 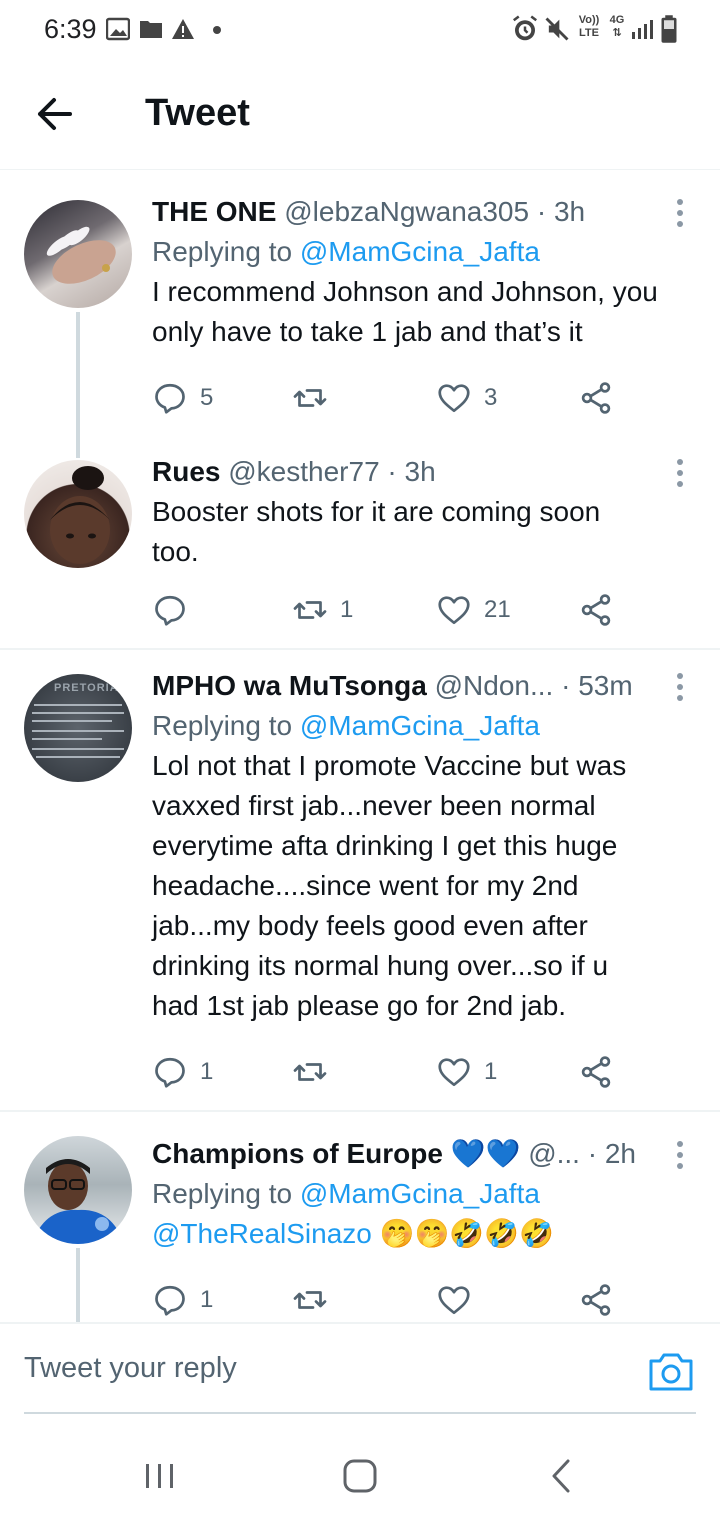 What do you see at coordinates (405, 291) in the screenshot?
I see `tweet-text-line: I recommend Johnson and Johnson, you` at bounding box center [405, 291].